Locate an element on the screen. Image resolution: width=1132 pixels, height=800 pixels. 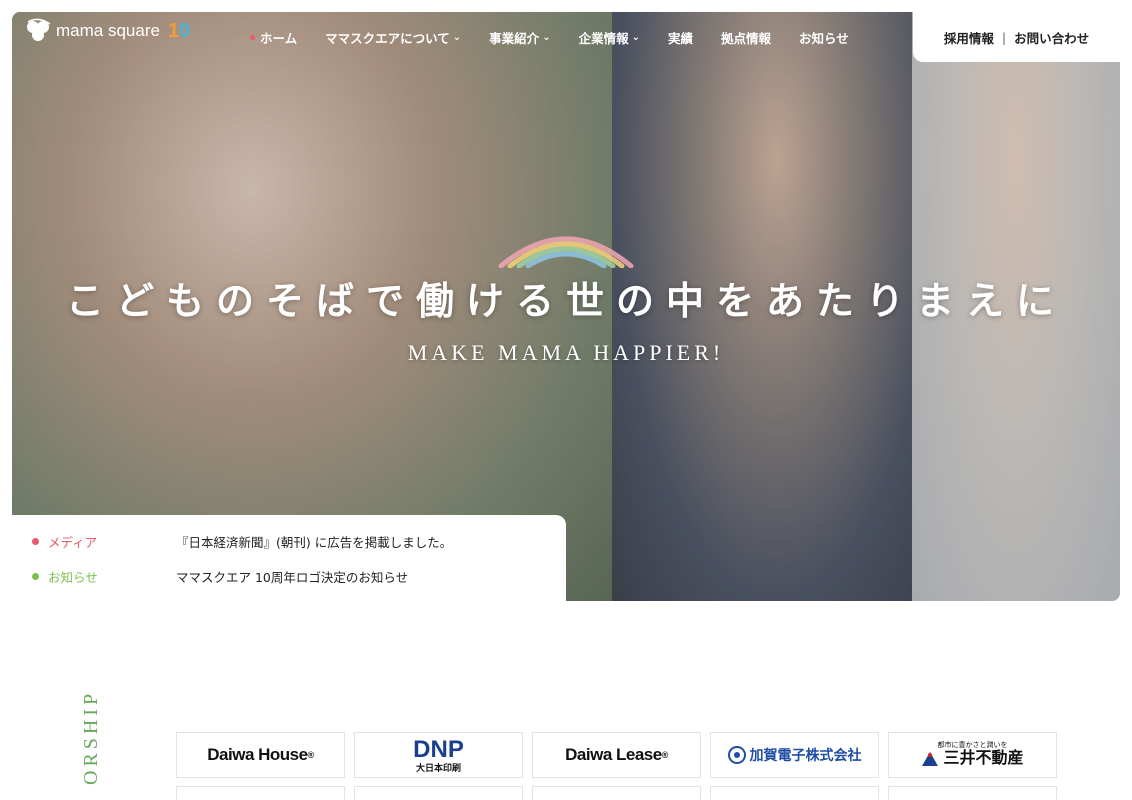
nav-label: 拠点情報 is located at coordinates (746, 38).